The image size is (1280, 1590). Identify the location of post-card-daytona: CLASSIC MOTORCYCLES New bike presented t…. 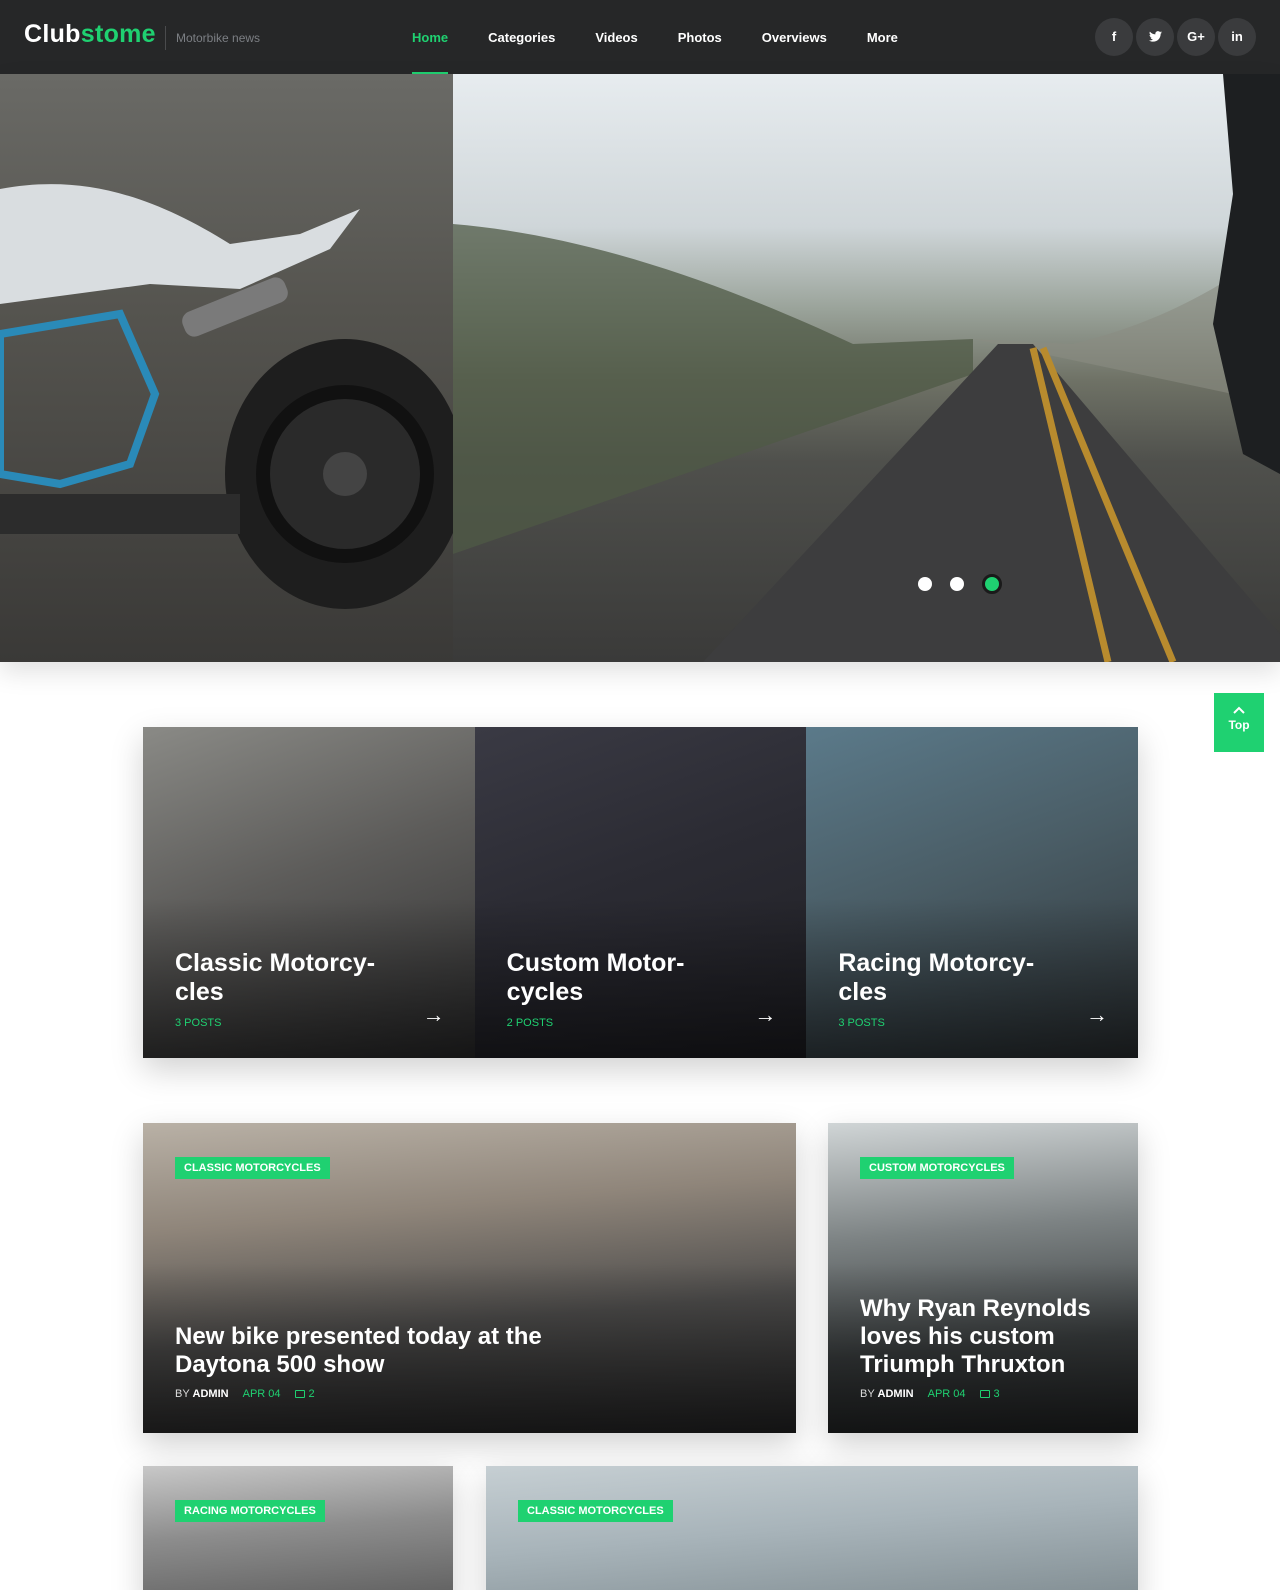
(469, 1278).